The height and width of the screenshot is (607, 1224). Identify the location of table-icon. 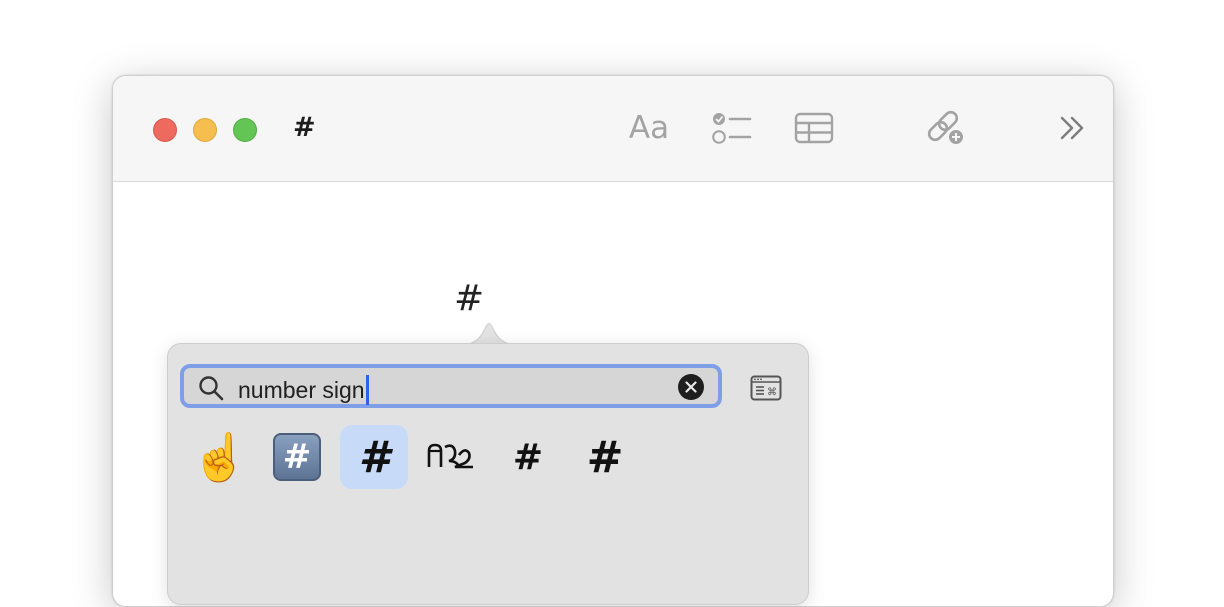
(814, 128).